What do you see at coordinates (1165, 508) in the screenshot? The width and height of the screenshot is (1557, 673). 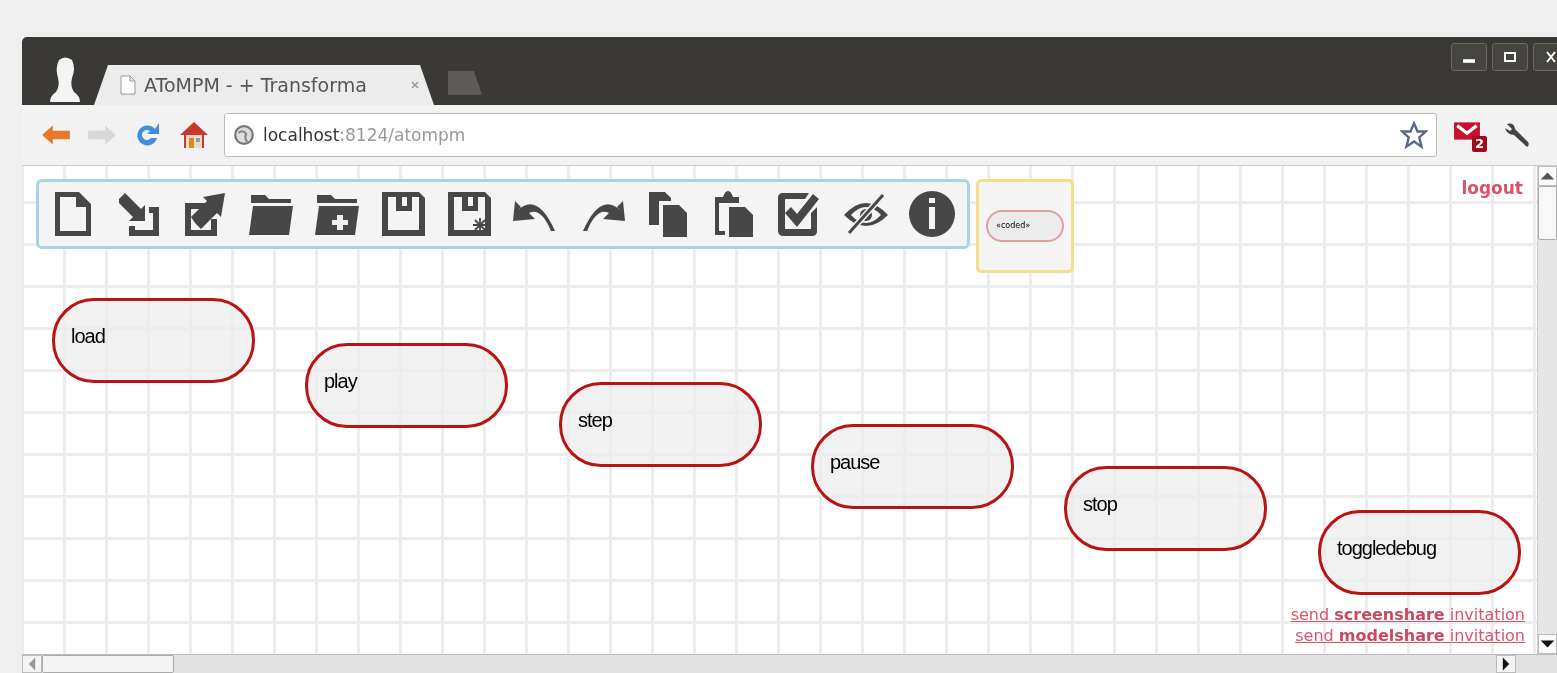 I see `state-node: stop` at bounding box center [1165, 508].